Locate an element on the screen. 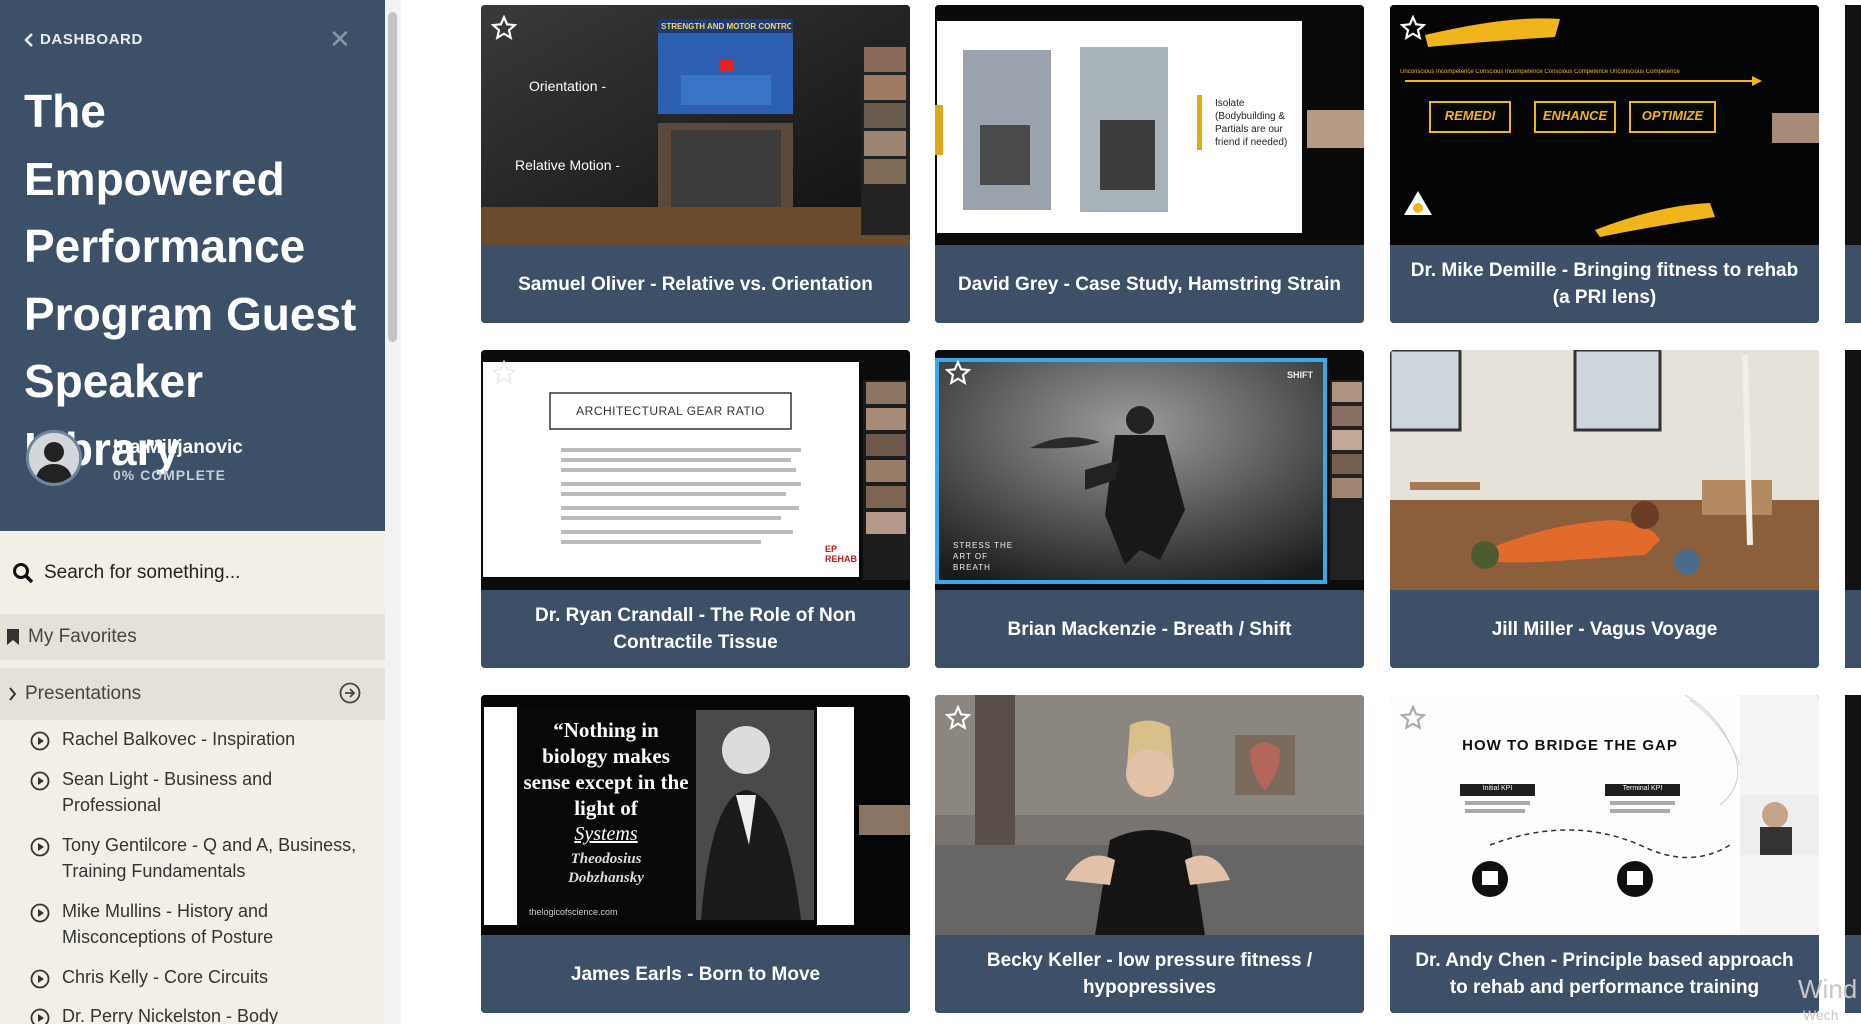 This screenshot has height=1024, width=1861. user-name: Ina Milijanovic is located at coordinates (178, 447).